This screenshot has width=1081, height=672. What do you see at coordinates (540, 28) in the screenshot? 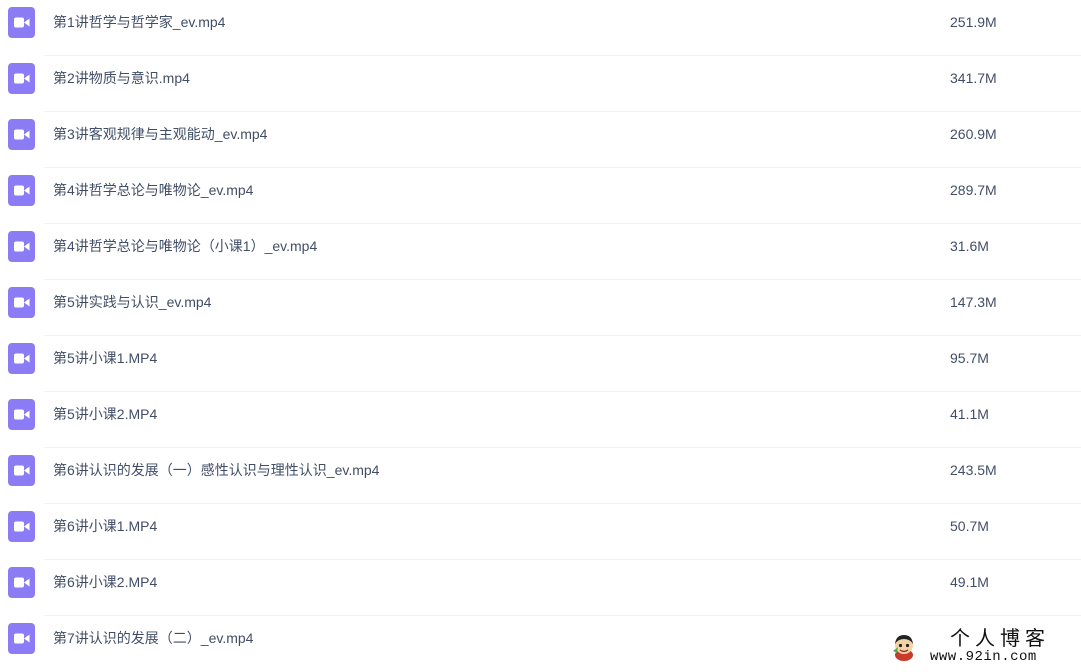
I see `file-row: 第1讲哲学与哲学家_ev.mp4 251.9M` at bounding box center [540, 28].